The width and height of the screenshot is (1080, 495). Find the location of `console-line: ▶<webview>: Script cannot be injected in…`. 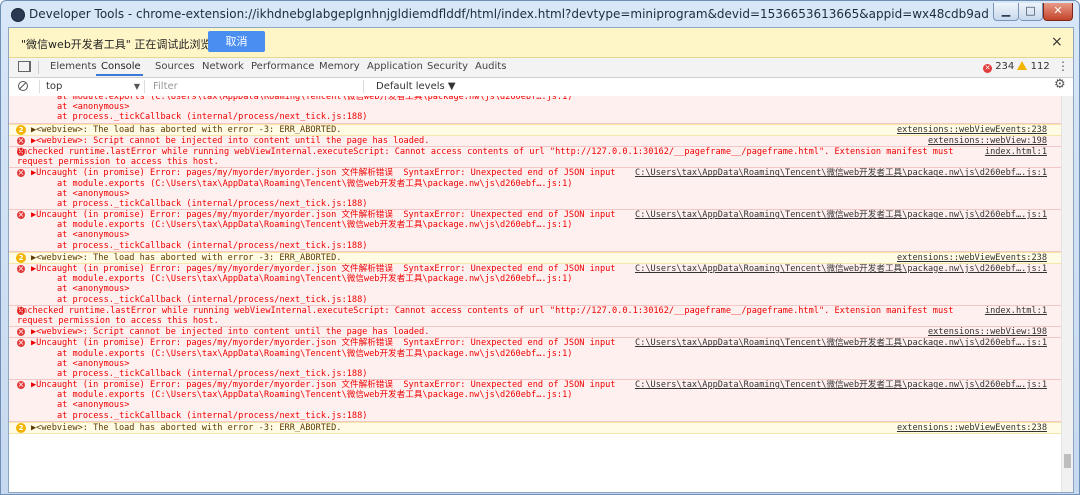

console-line: ▶<webview>: Script cannot be injected in… is located at coordinates (535, 332).